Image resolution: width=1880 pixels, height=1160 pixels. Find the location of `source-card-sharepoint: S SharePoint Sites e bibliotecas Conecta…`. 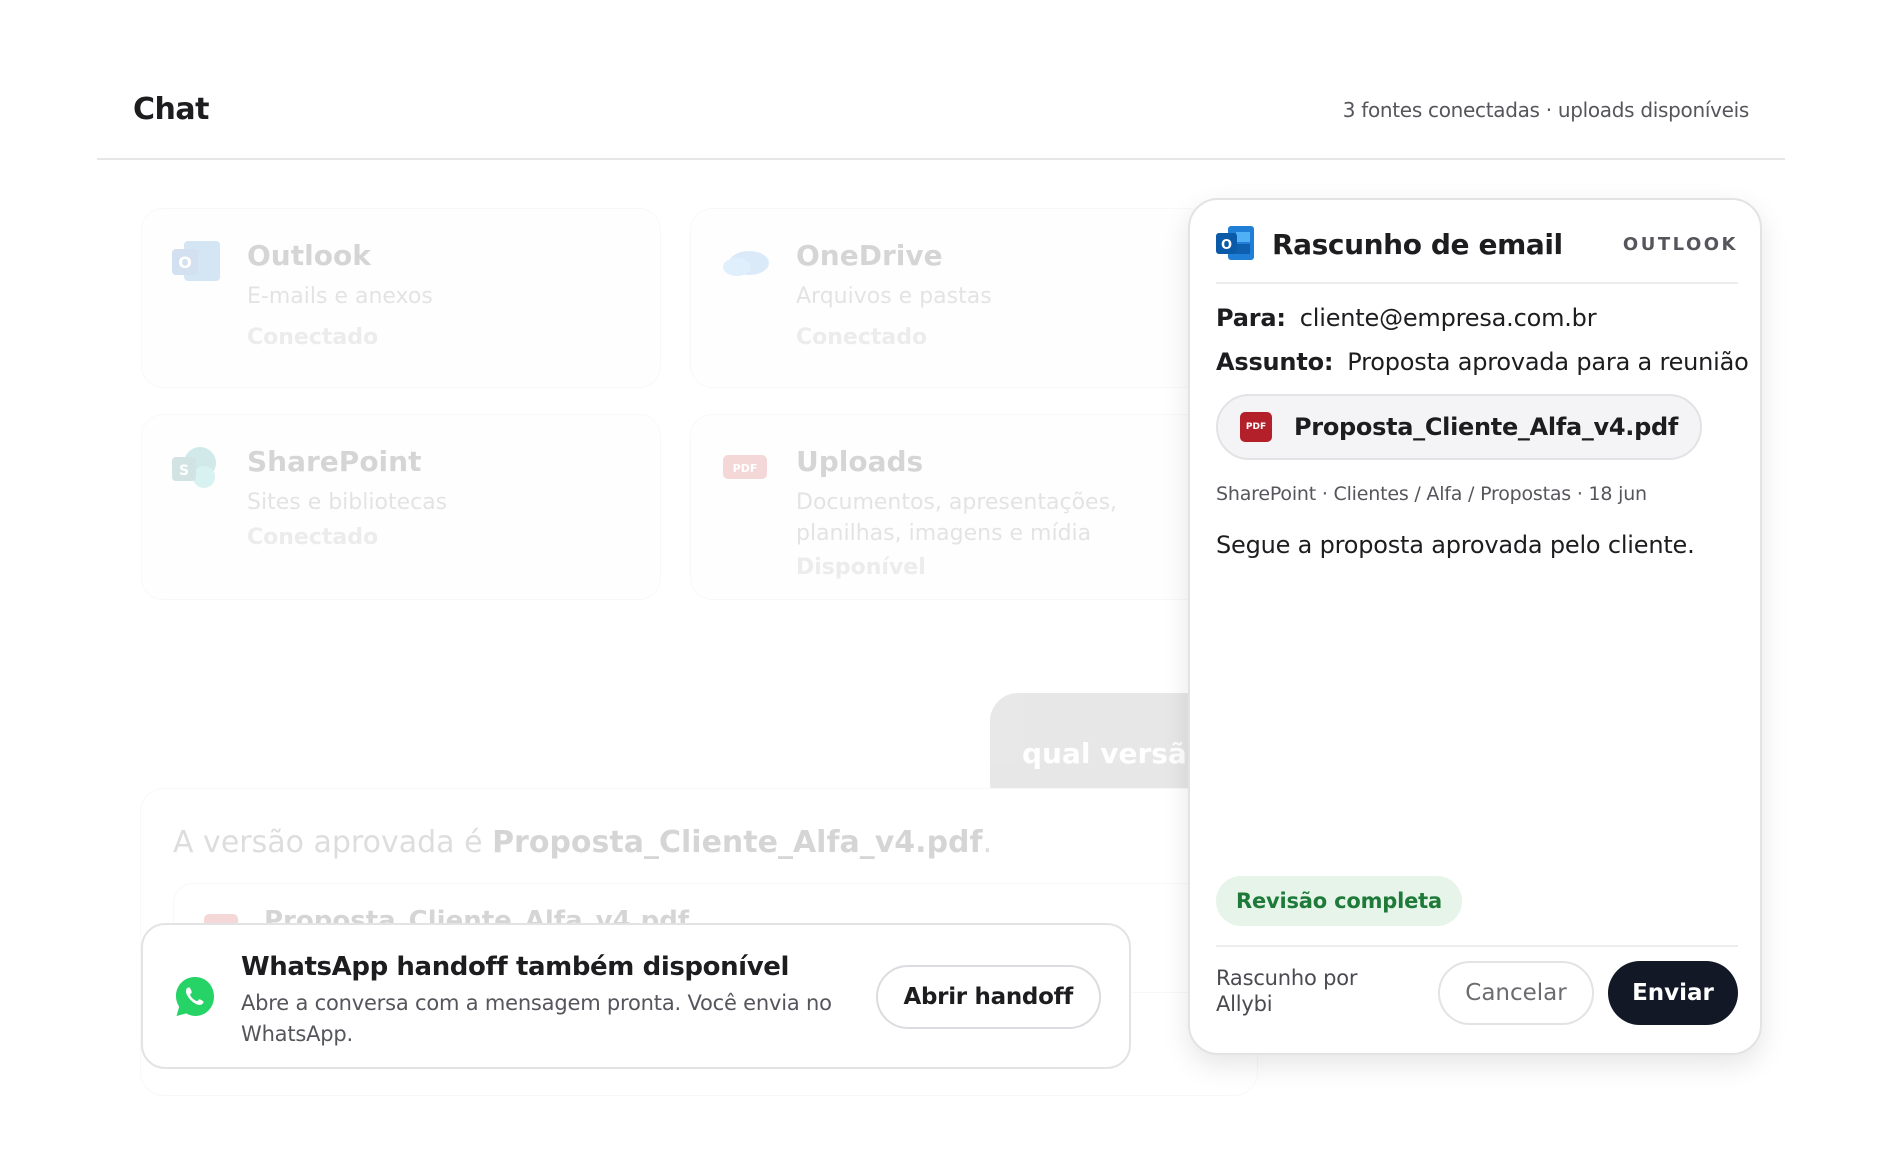

source-card-sharepoint: S SharePoint Sites e bibliotecas Conecta… is located at coordinates (401, 507).